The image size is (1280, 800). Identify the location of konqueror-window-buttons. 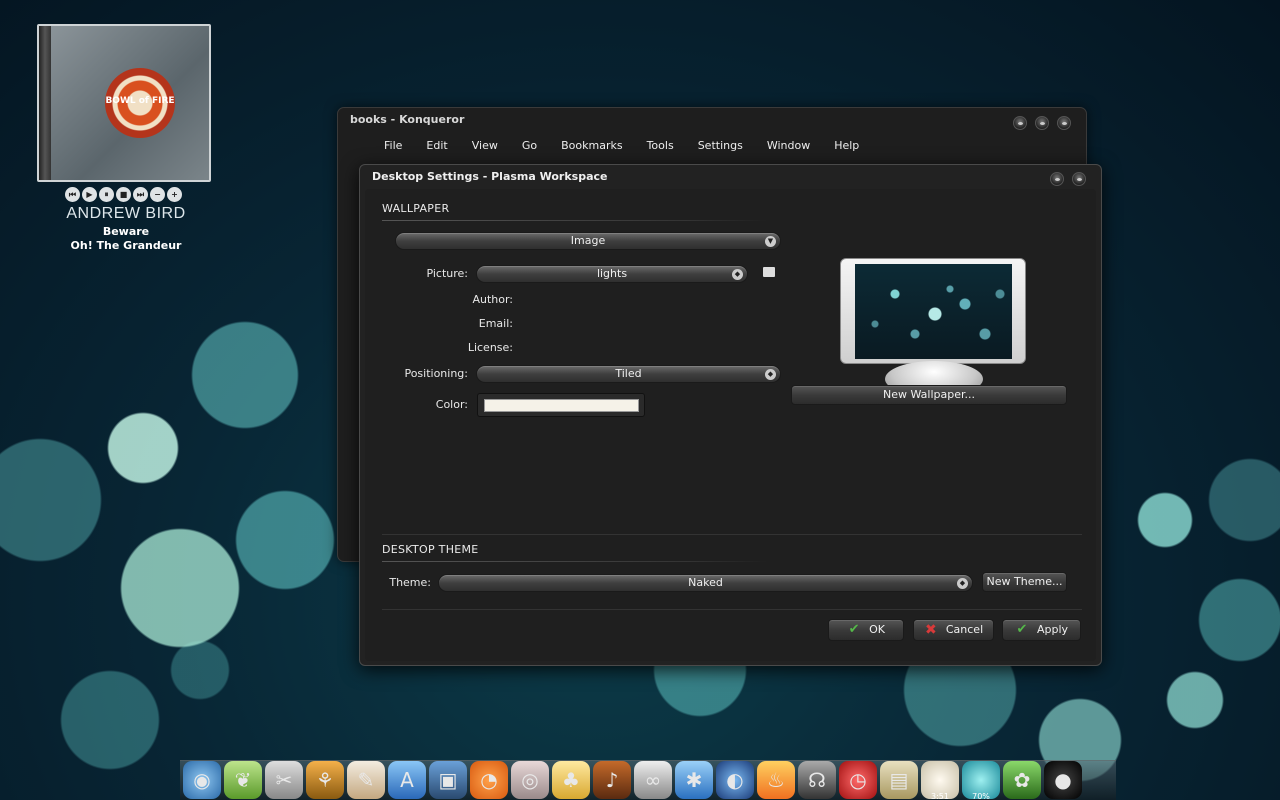
(1042, 123).